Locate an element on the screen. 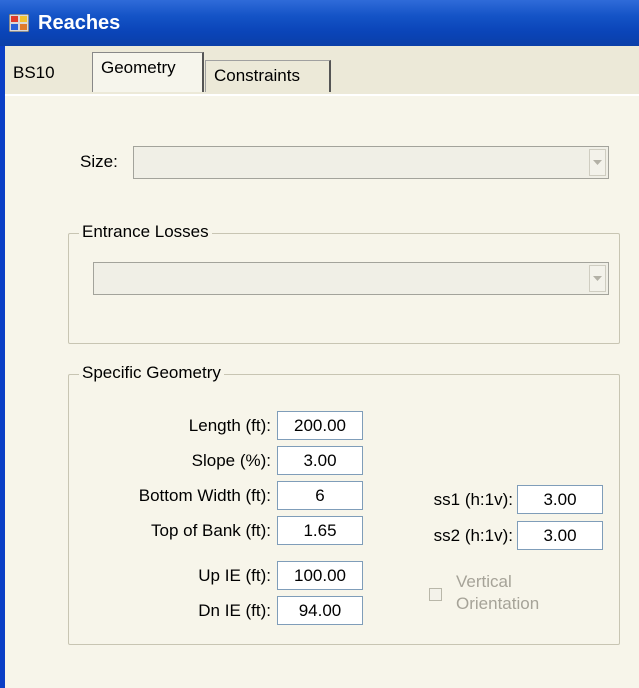 This screenshot has height=688, width=639. size-dropdown-button is located at coordinates (597, 162).